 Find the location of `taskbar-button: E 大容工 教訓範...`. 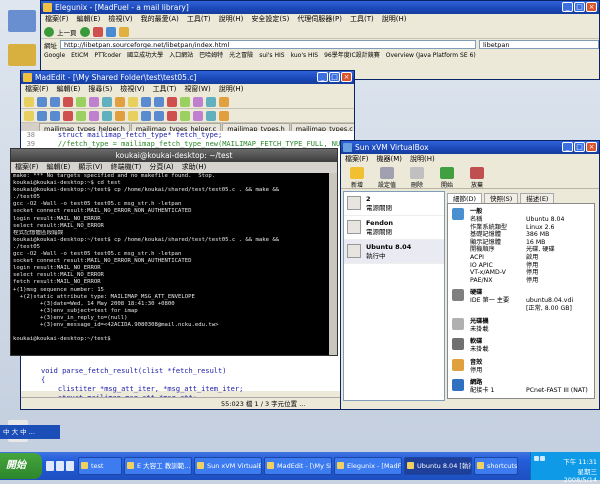

taskbar-button: E 大容工 教訓範... is located at coordinates (158, 466).